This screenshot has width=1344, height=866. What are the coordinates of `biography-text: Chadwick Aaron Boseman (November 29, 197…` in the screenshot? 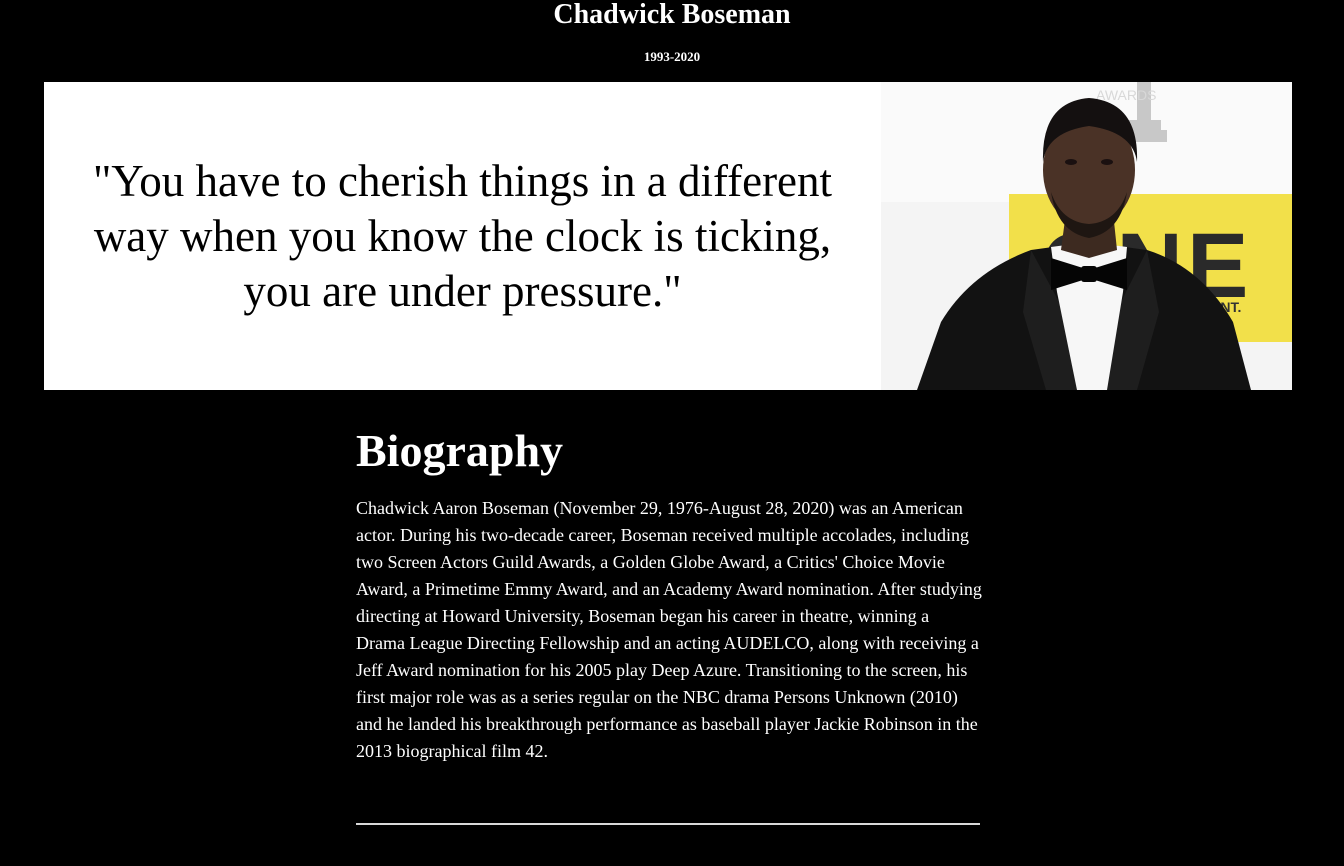 It's located at (669, 629).